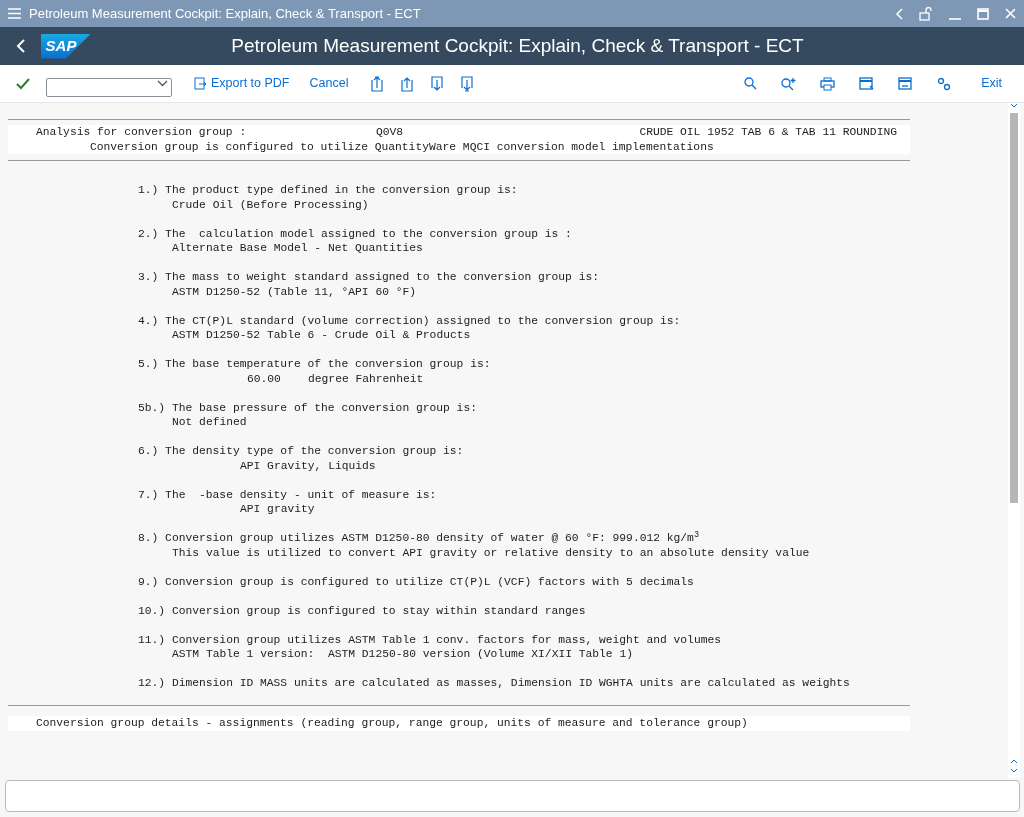  Describe the element at coordinates (308, 465) in the screenshot. I see `report-item-detail: API Gravity, Liquids` at that location.